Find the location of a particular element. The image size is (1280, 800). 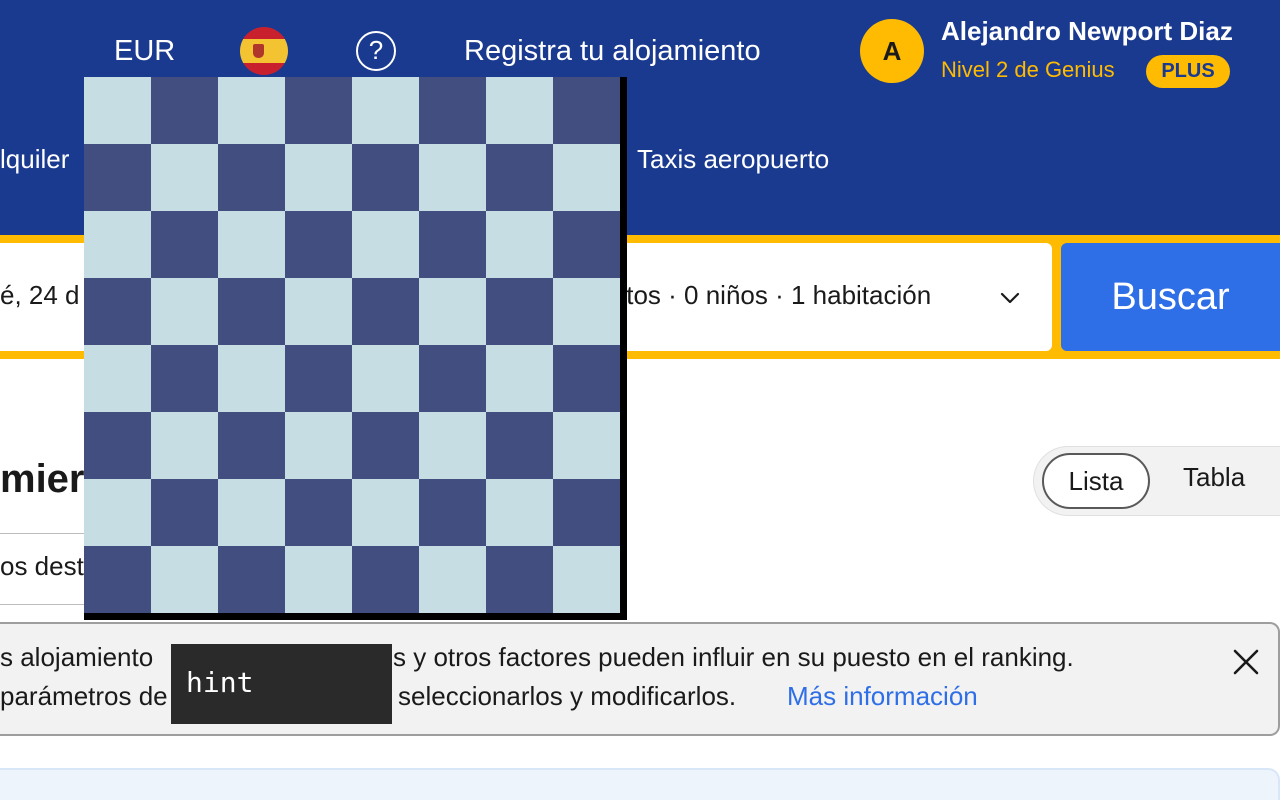

spain-flag-icon is located at coordinates (264, 51).